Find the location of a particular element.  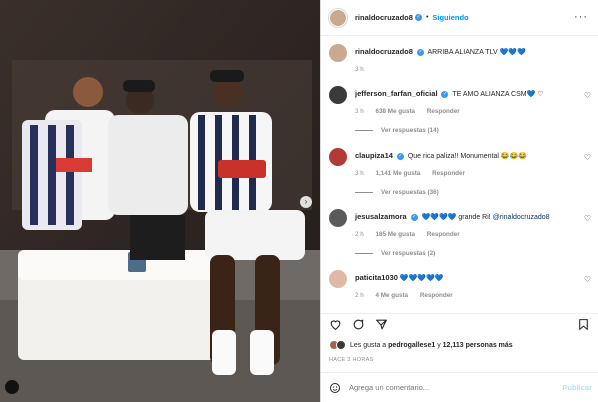

post-date: HACE 3 HORAS is located at coordinates (351, 360).